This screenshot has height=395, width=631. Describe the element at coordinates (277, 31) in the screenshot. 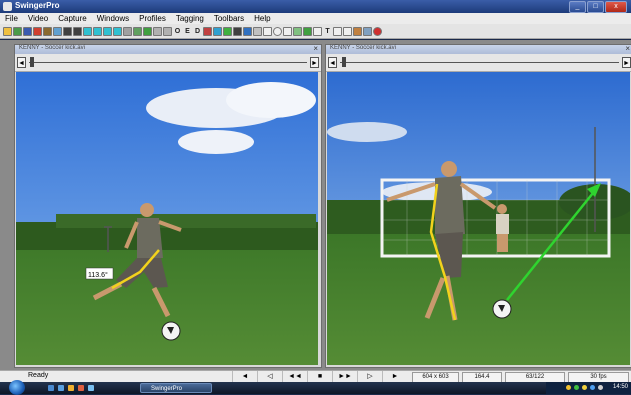

I see `circle-tool-icon` at that location.